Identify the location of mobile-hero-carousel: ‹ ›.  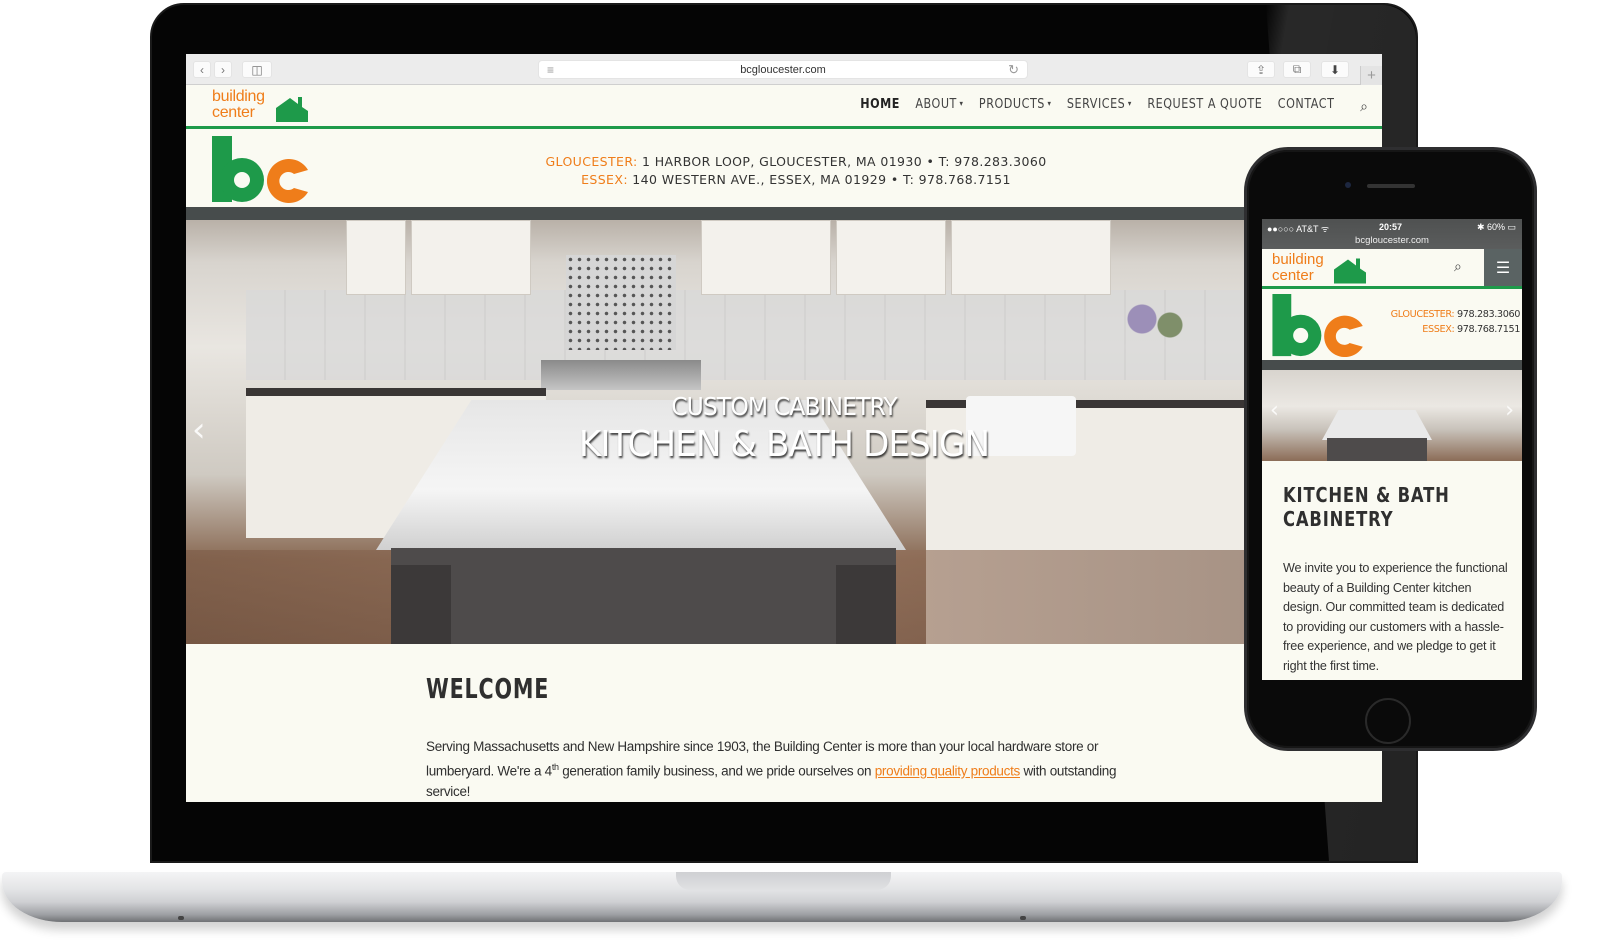
(1392, 415).